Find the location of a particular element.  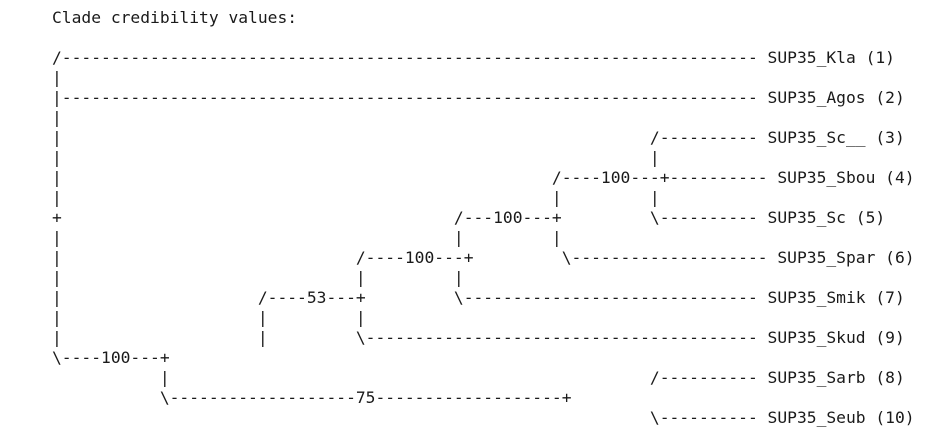

tree-line is located at coordinates (483, 38).